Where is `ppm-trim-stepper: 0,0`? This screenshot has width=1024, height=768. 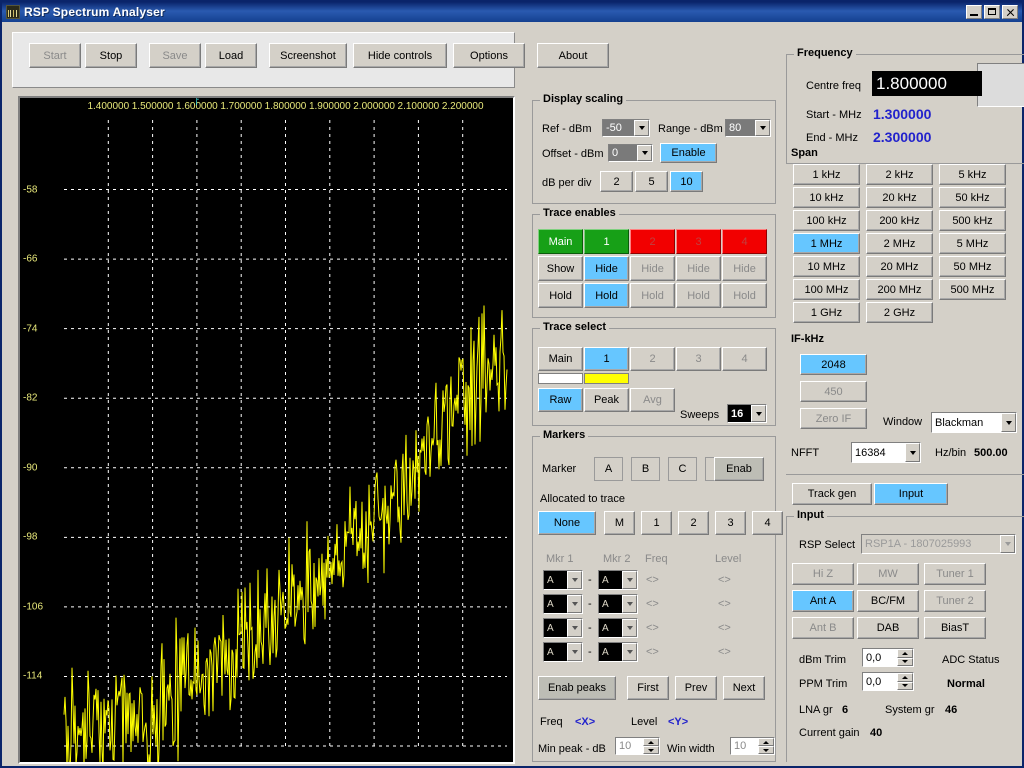
ppm-trim-stepper: 0,0 is located at coordinates (888, 681).